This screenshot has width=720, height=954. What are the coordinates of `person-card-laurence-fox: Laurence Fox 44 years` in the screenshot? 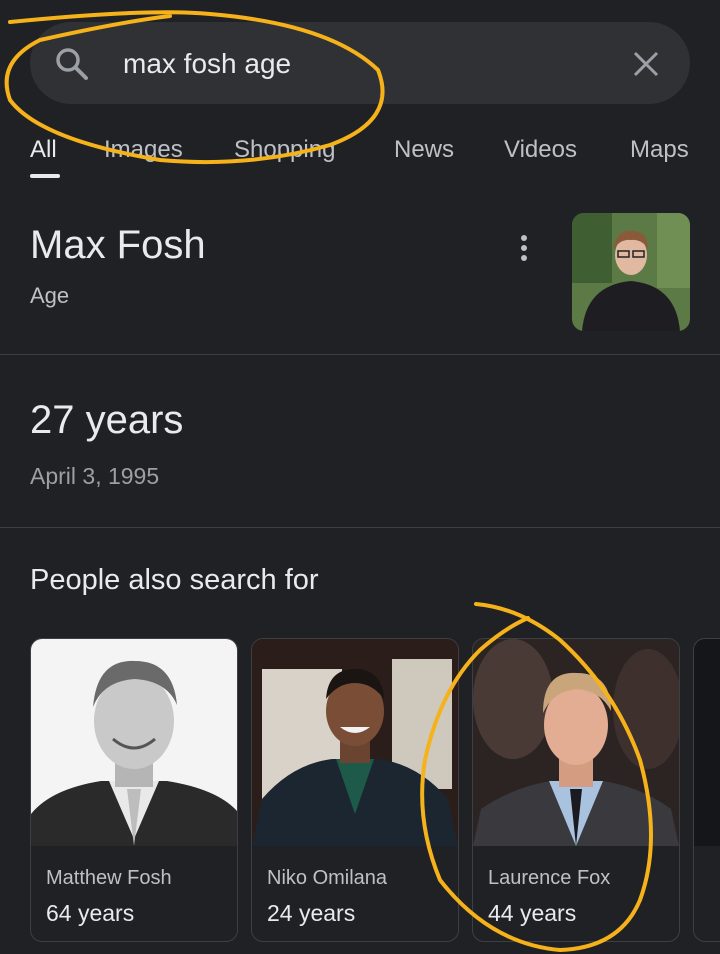 It's located at (576, 790).